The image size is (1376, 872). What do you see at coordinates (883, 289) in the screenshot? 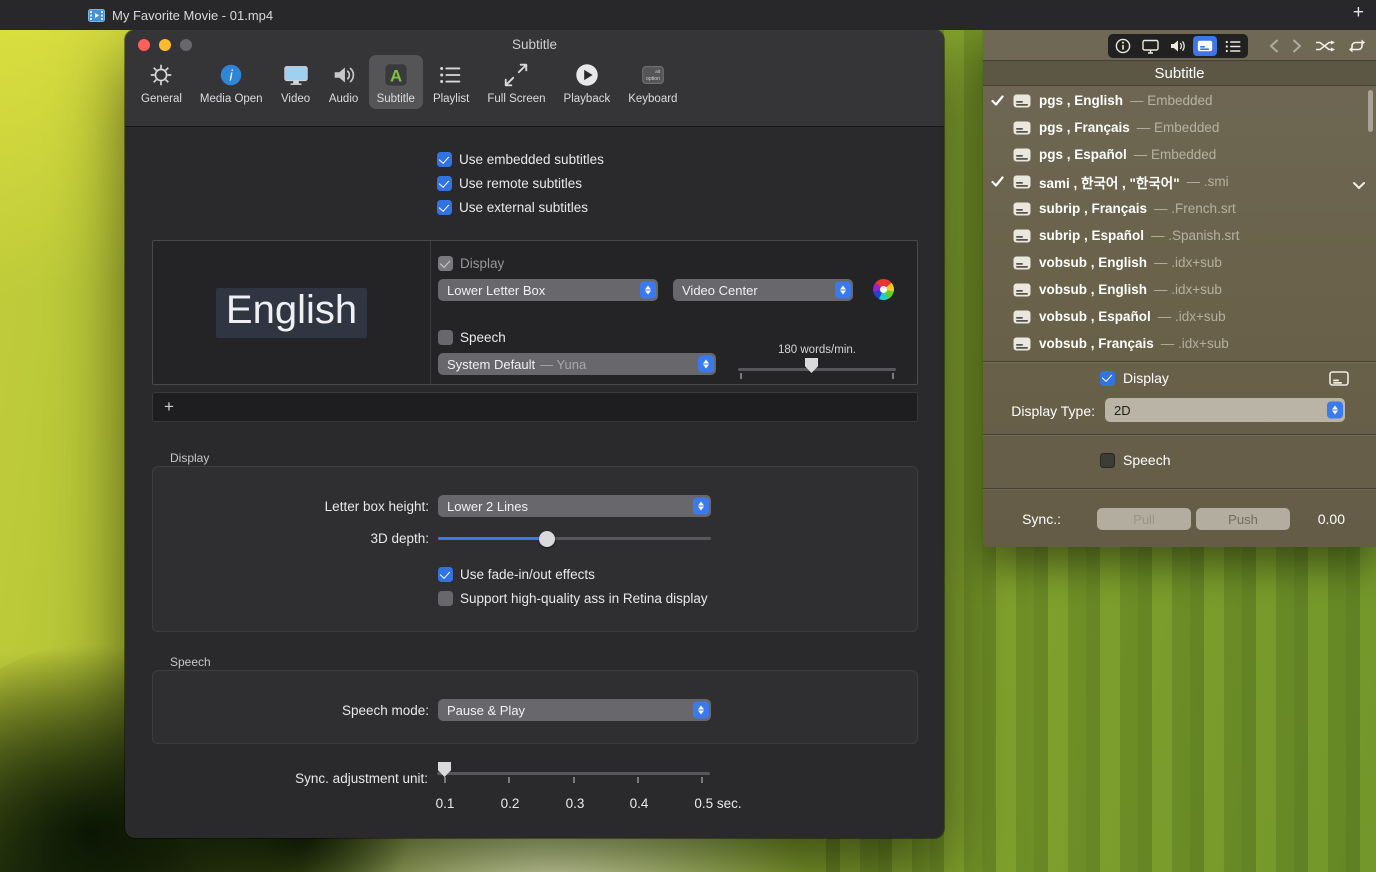
I see `text-color-icon` at bounding box center [883, 289].